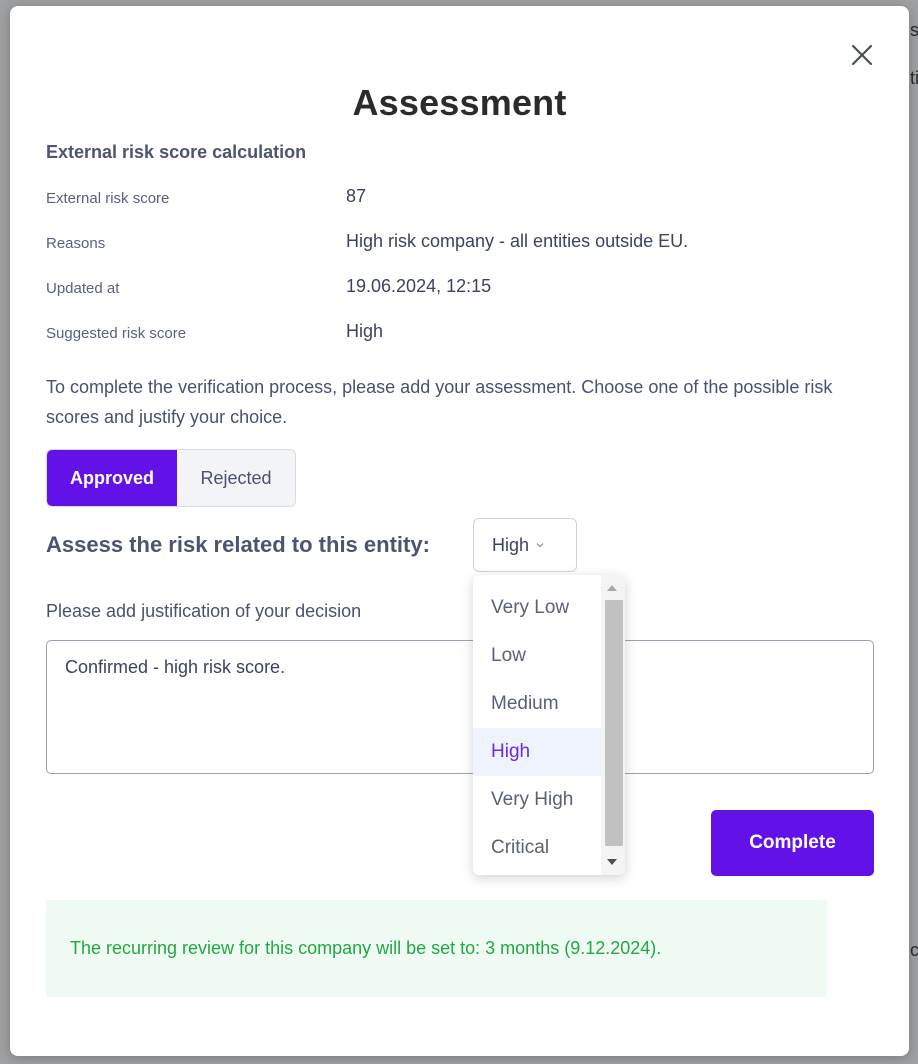  I want to click on info-label: Updated at, so click(83, 288).